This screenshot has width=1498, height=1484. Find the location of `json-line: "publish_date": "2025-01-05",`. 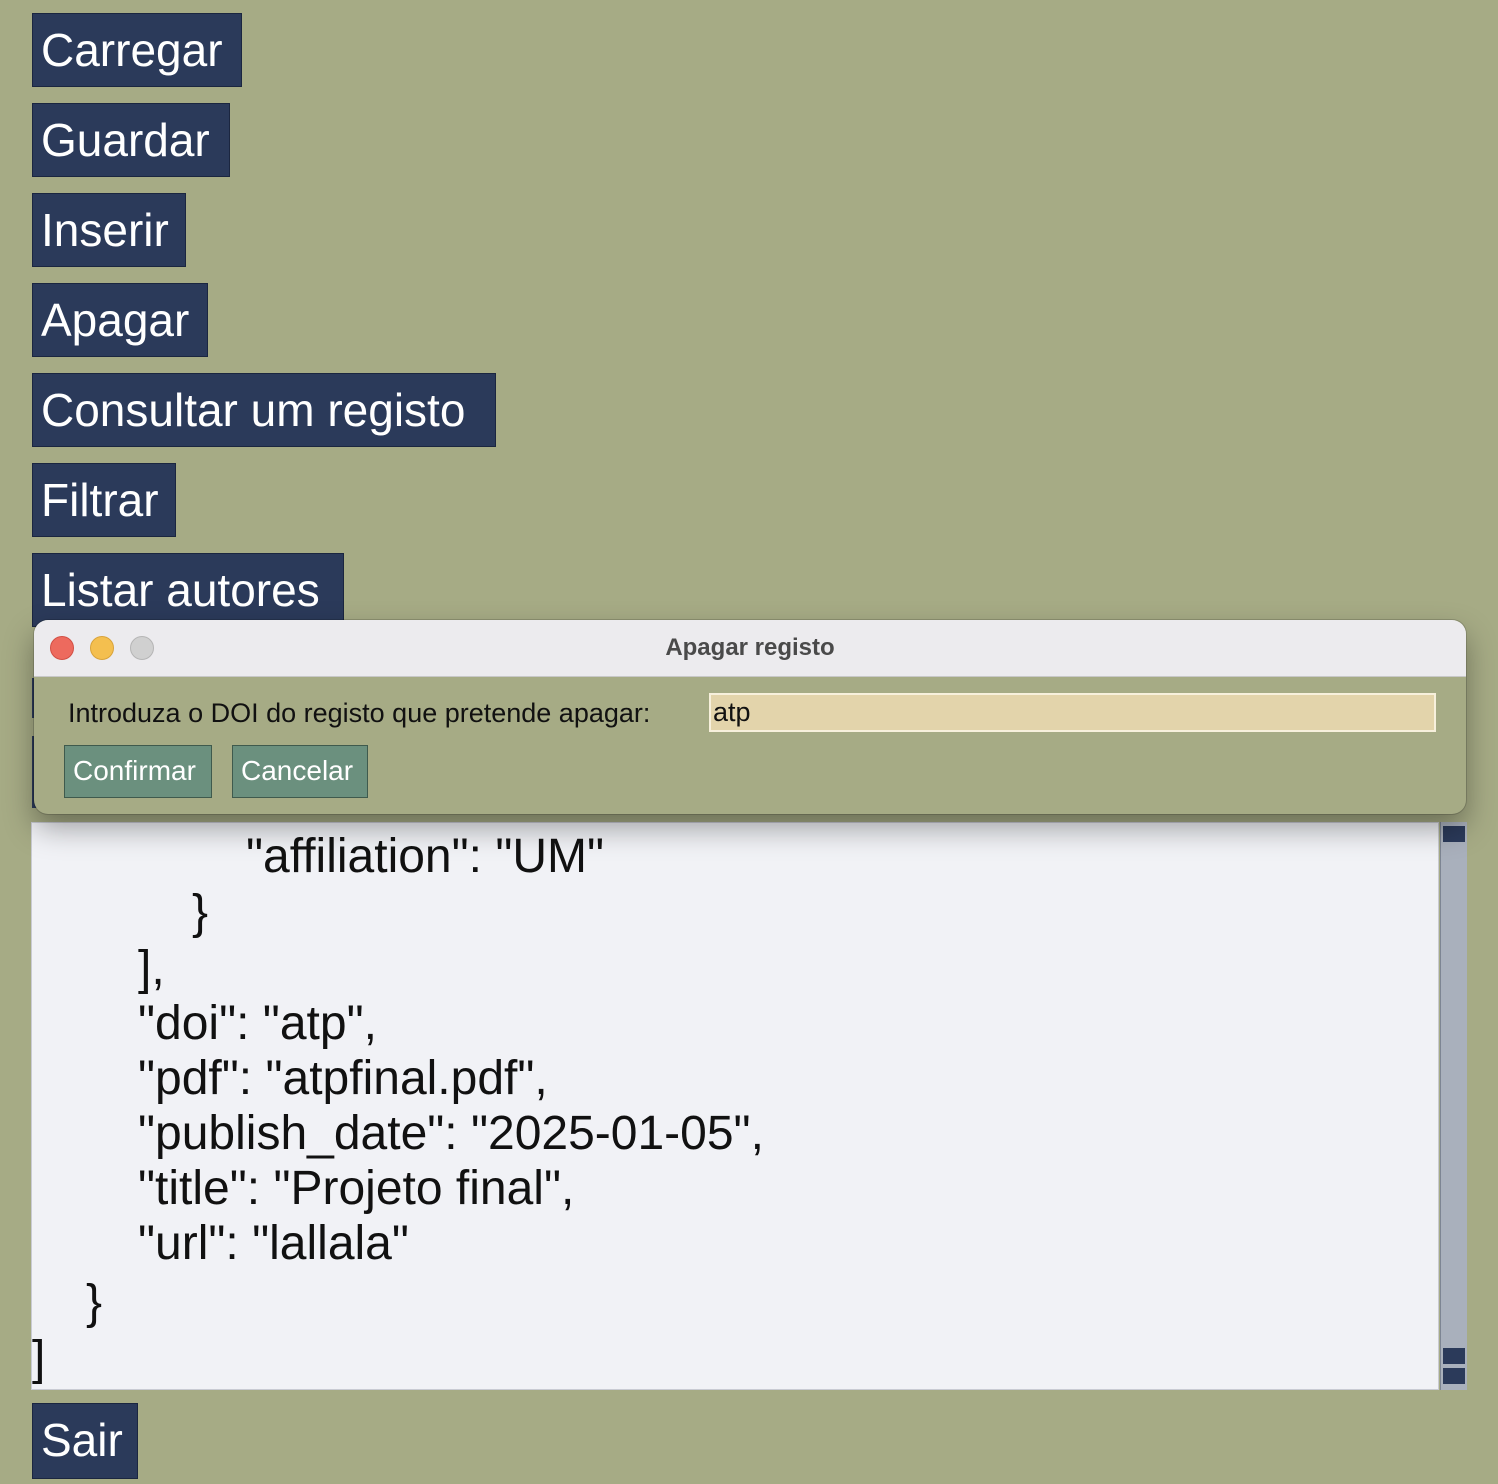

json-line: "publish_date": "2025-01-05", is located at coordinates (451, 1133).